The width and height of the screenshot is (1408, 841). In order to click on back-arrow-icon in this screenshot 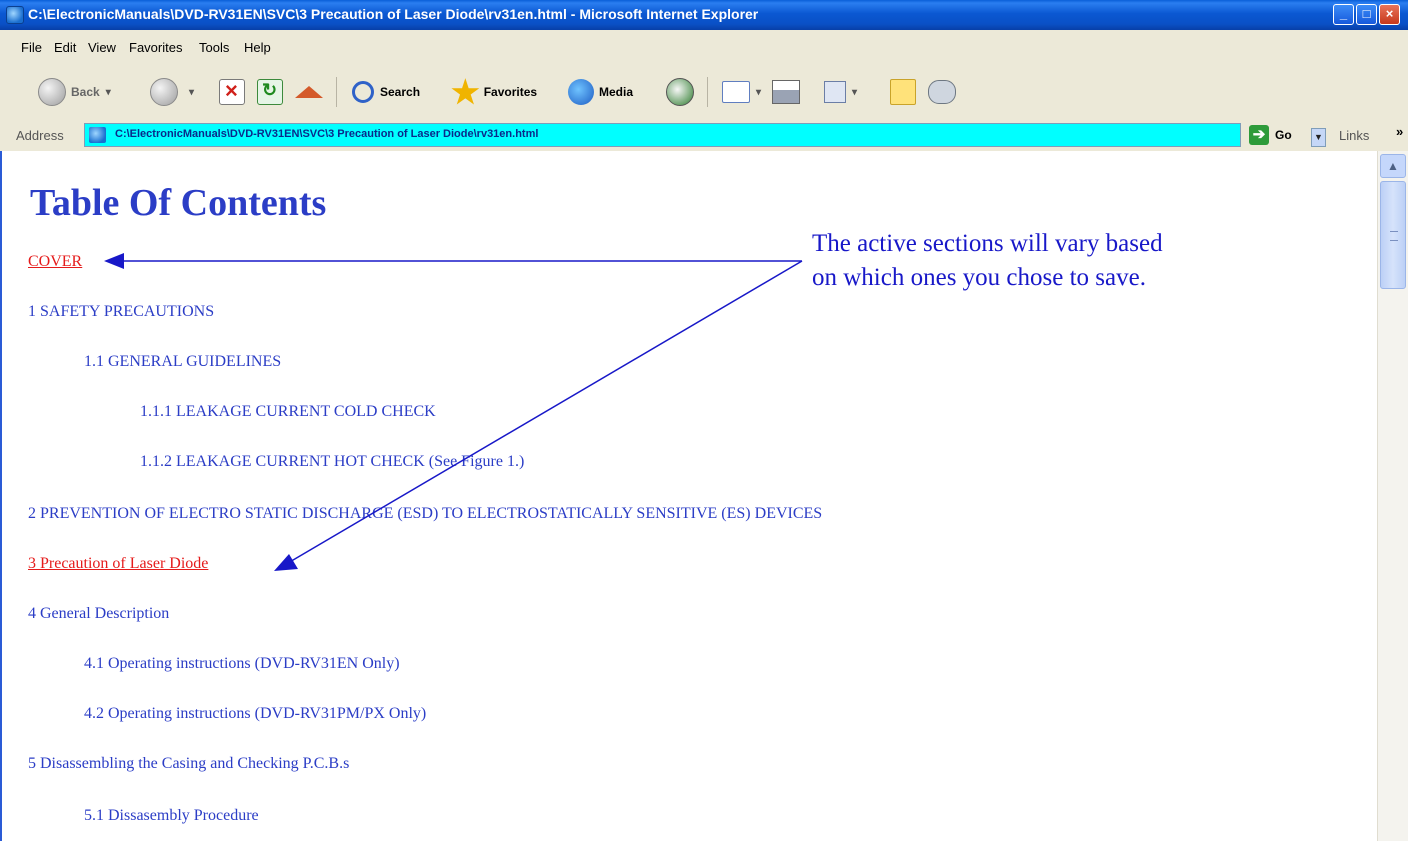, I will do `click(52, 92)`.